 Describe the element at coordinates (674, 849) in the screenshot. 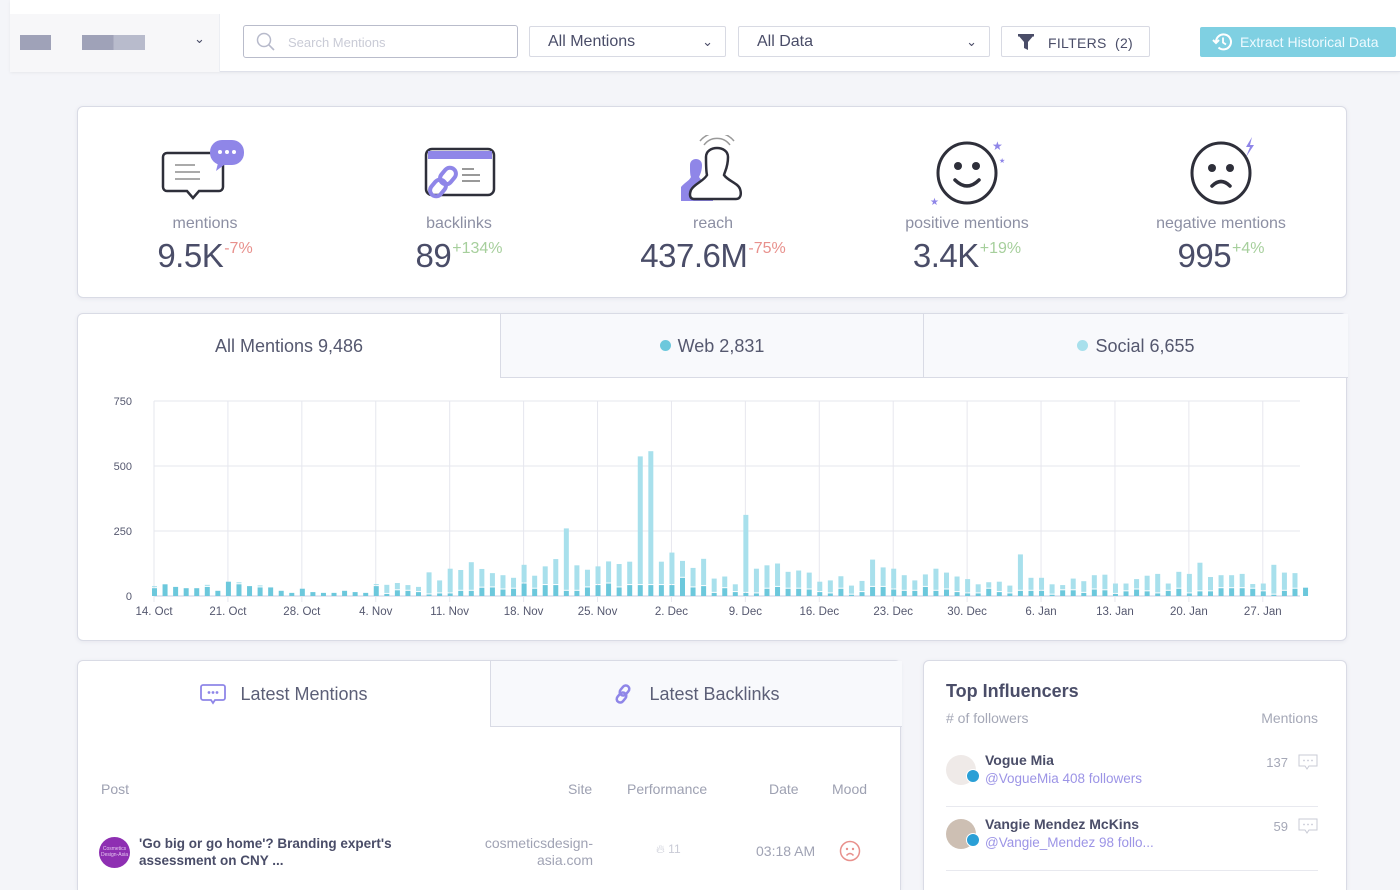

I see `performance-value: 11` at that location.